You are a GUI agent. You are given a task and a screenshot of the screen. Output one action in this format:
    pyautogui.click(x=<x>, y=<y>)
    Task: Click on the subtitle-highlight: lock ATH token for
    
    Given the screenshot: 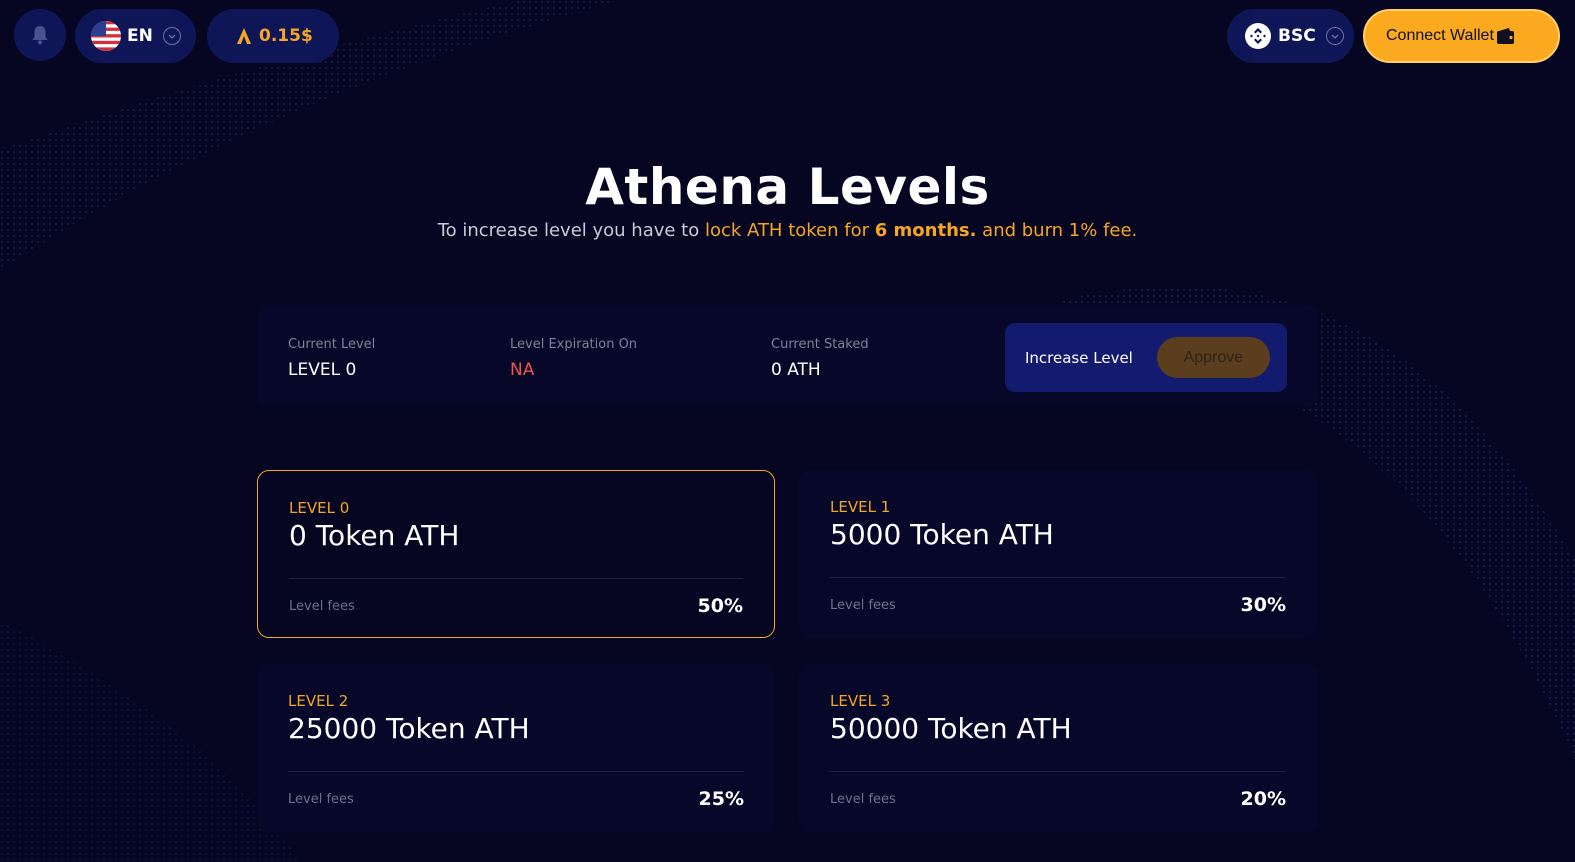 What is the action you would take?
    pyautogui.click(x=789, y=230)
    